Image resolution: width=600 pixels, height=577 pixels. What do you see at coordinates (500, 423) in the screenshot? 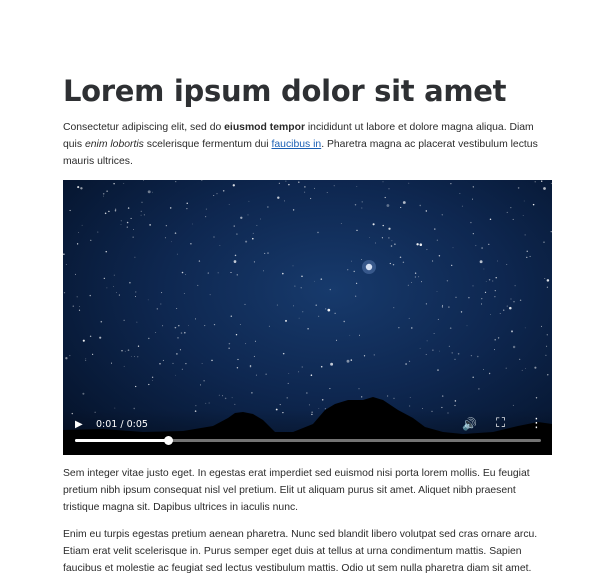
I see `fullscreen-icon: ⛶` at bounding box center [500, 423].